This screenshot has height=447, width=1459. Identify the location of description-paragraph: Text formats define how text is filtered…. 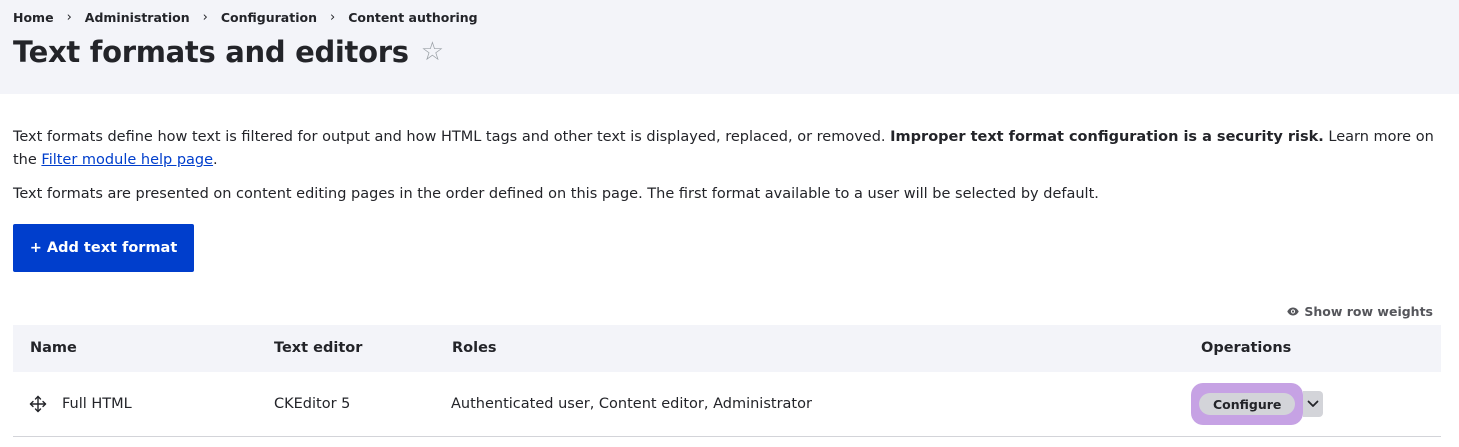
(728, 149).